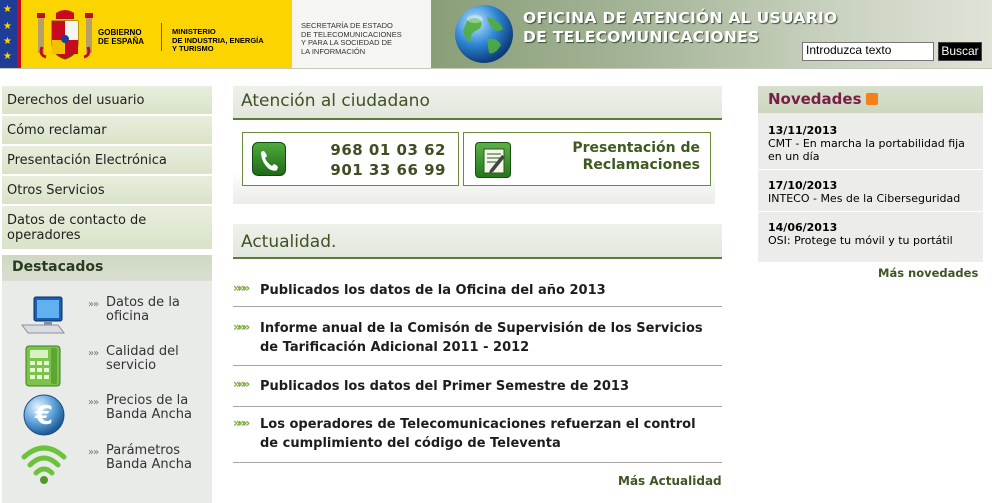 This screenshot has width=992, height=503. What do you see at coordinates (142, 358) in the screenshot?
I see `destacado-label: Calidad del servicio` at bounding box center [142, 358].